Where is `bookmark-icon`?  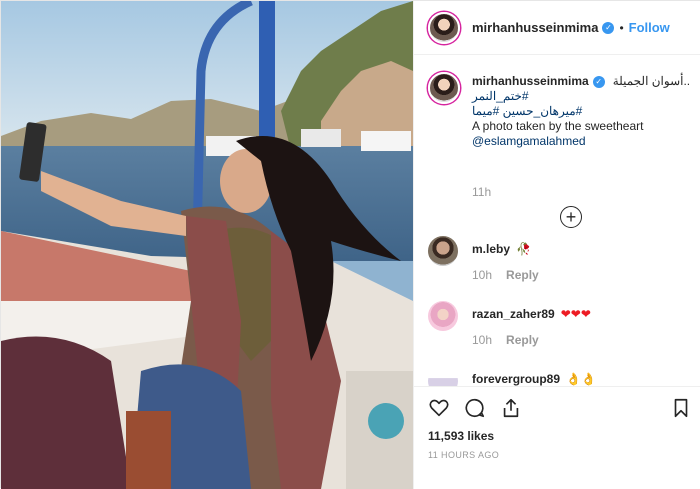 bookmark-icon is located at coordinates (681, 408).